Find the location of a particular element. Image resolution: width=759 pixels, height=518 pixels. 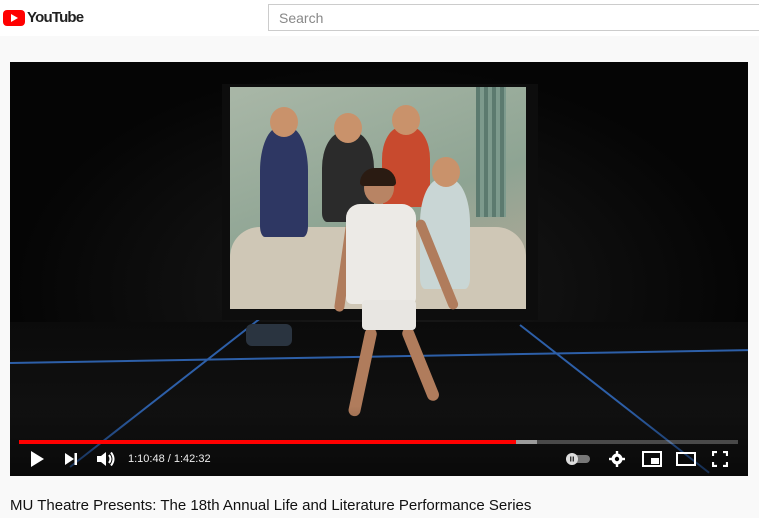

youtube-play-logo-icon is located at coordinates (14, 17).